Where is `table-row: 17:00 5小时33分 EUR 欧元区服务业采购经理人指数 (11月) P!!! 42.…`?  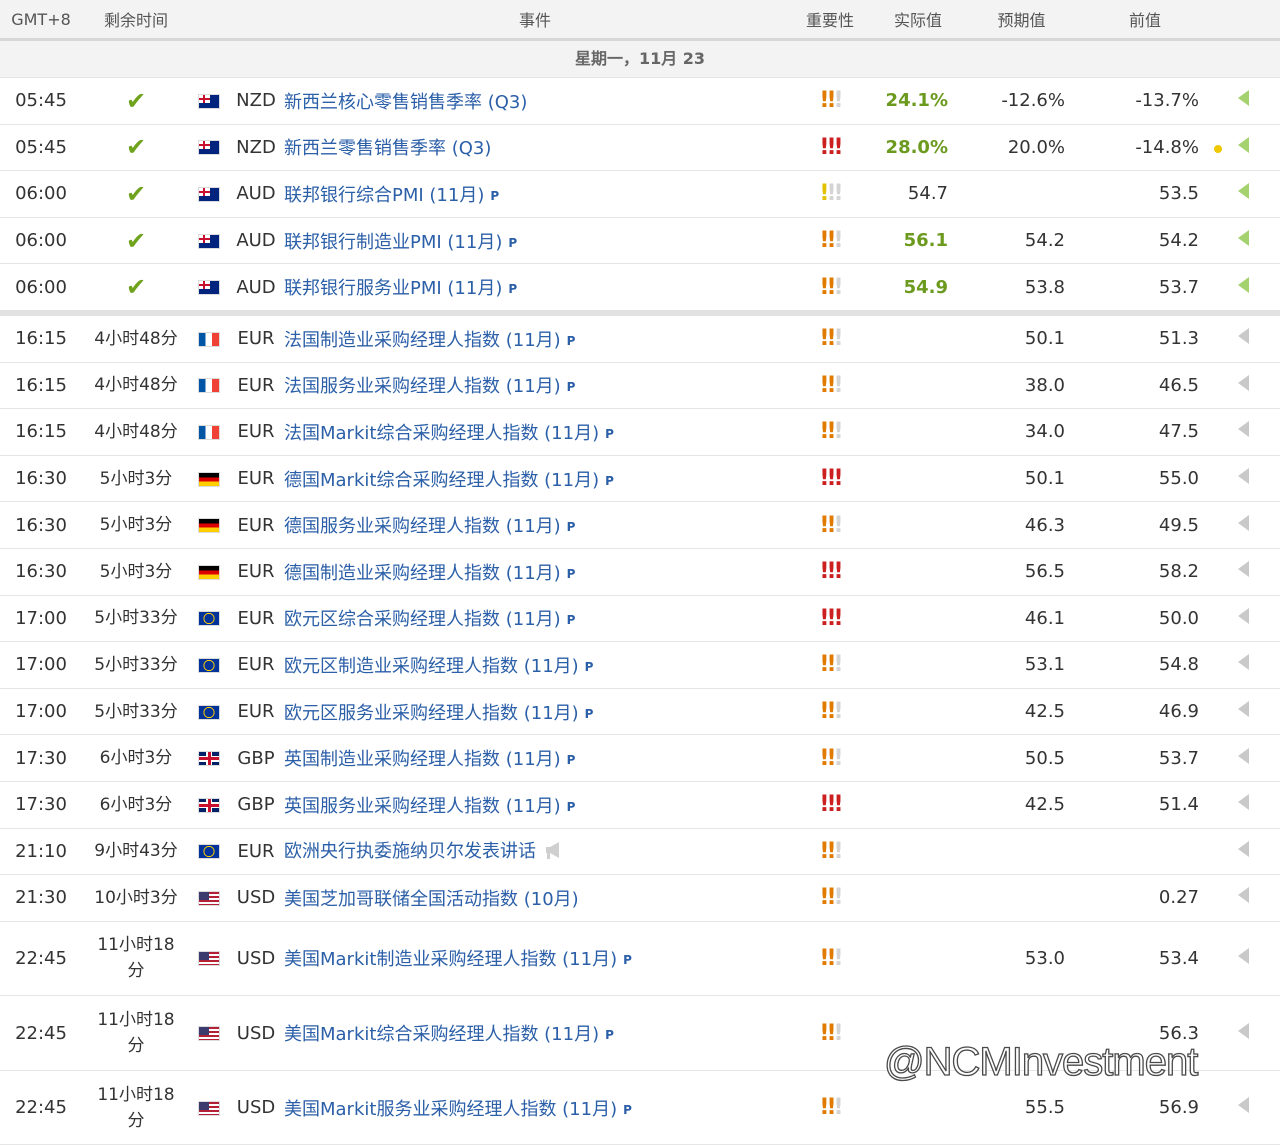
table-row: 17:00 5小时33分 EUR 欧元区服务业采购经理人指数 (11月) P!!! 42.… is located at coordinates (640, 712).